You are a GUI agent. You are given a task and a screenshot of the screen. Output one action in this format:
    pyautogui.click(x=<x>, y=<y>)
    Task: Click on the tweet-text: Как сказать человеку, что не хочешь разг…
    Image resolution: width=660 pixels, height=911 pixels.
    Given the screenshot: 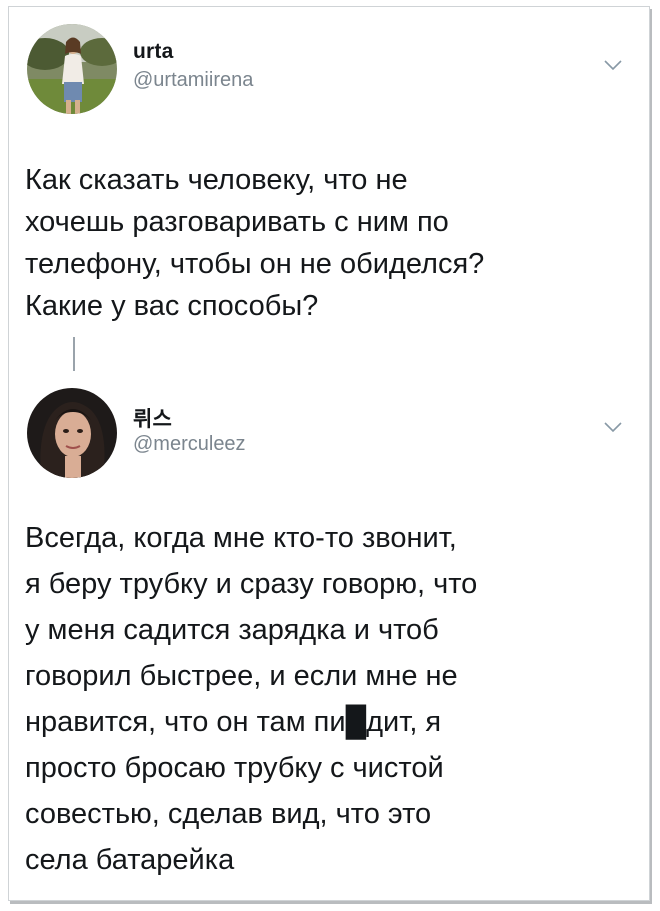 What is the action you would take?
    pyautogui.click(x=255, y=243)
    